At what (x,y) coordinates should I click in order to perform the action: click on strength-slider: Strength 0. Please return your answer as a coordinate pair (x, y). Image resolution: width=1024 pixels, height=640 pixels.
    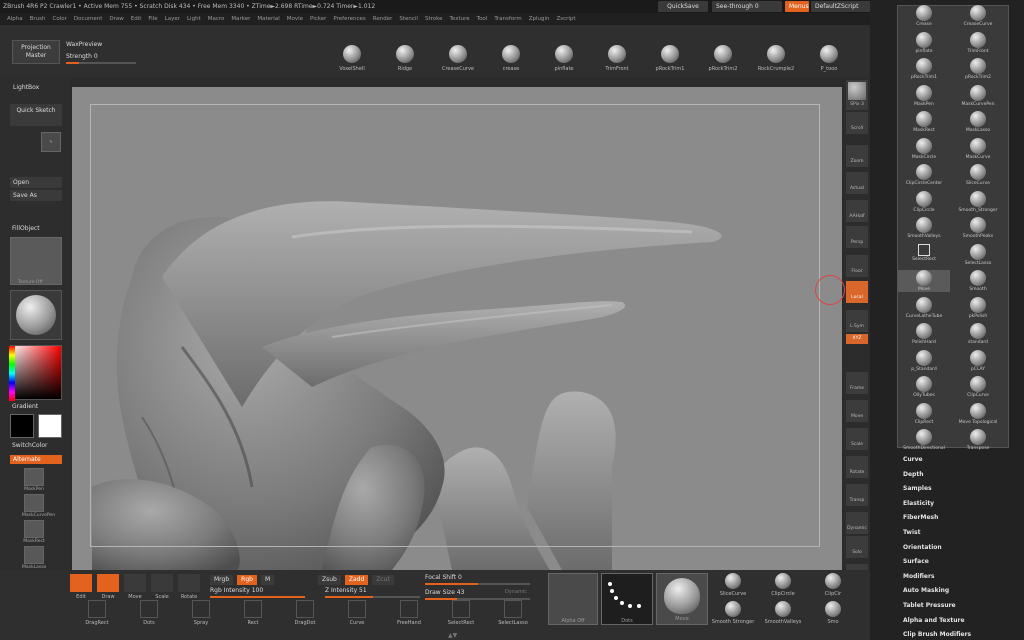
    Looking at the image, I should click on (101, 58).